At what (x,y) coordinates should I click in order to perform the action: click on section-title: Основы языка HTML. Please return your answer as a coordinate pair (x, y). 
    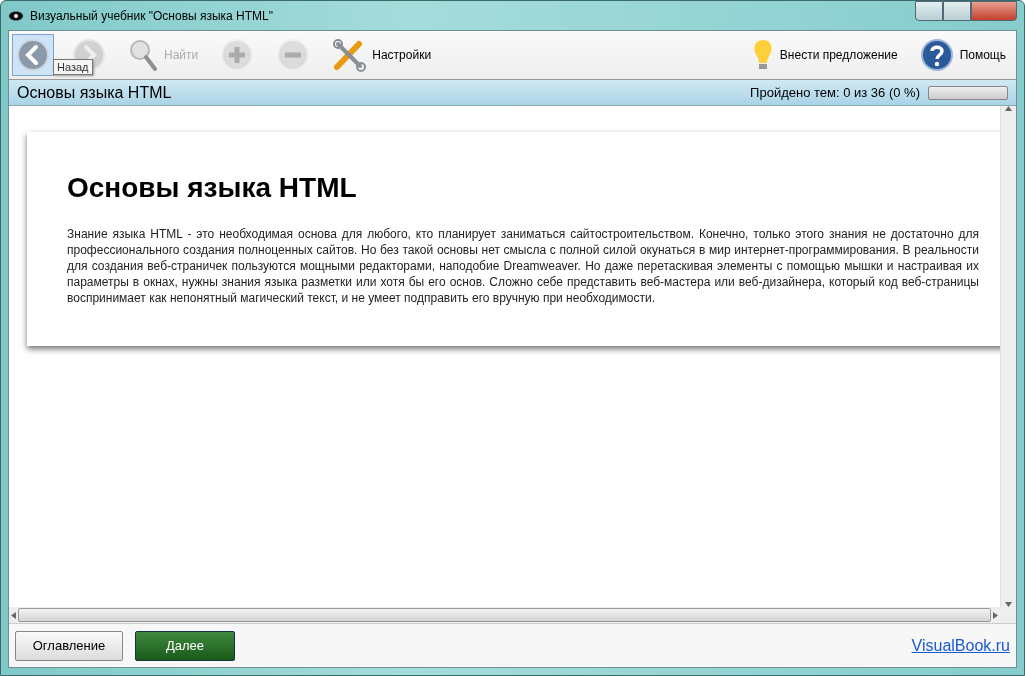
    Looking at the image, I should click on (94, 92).